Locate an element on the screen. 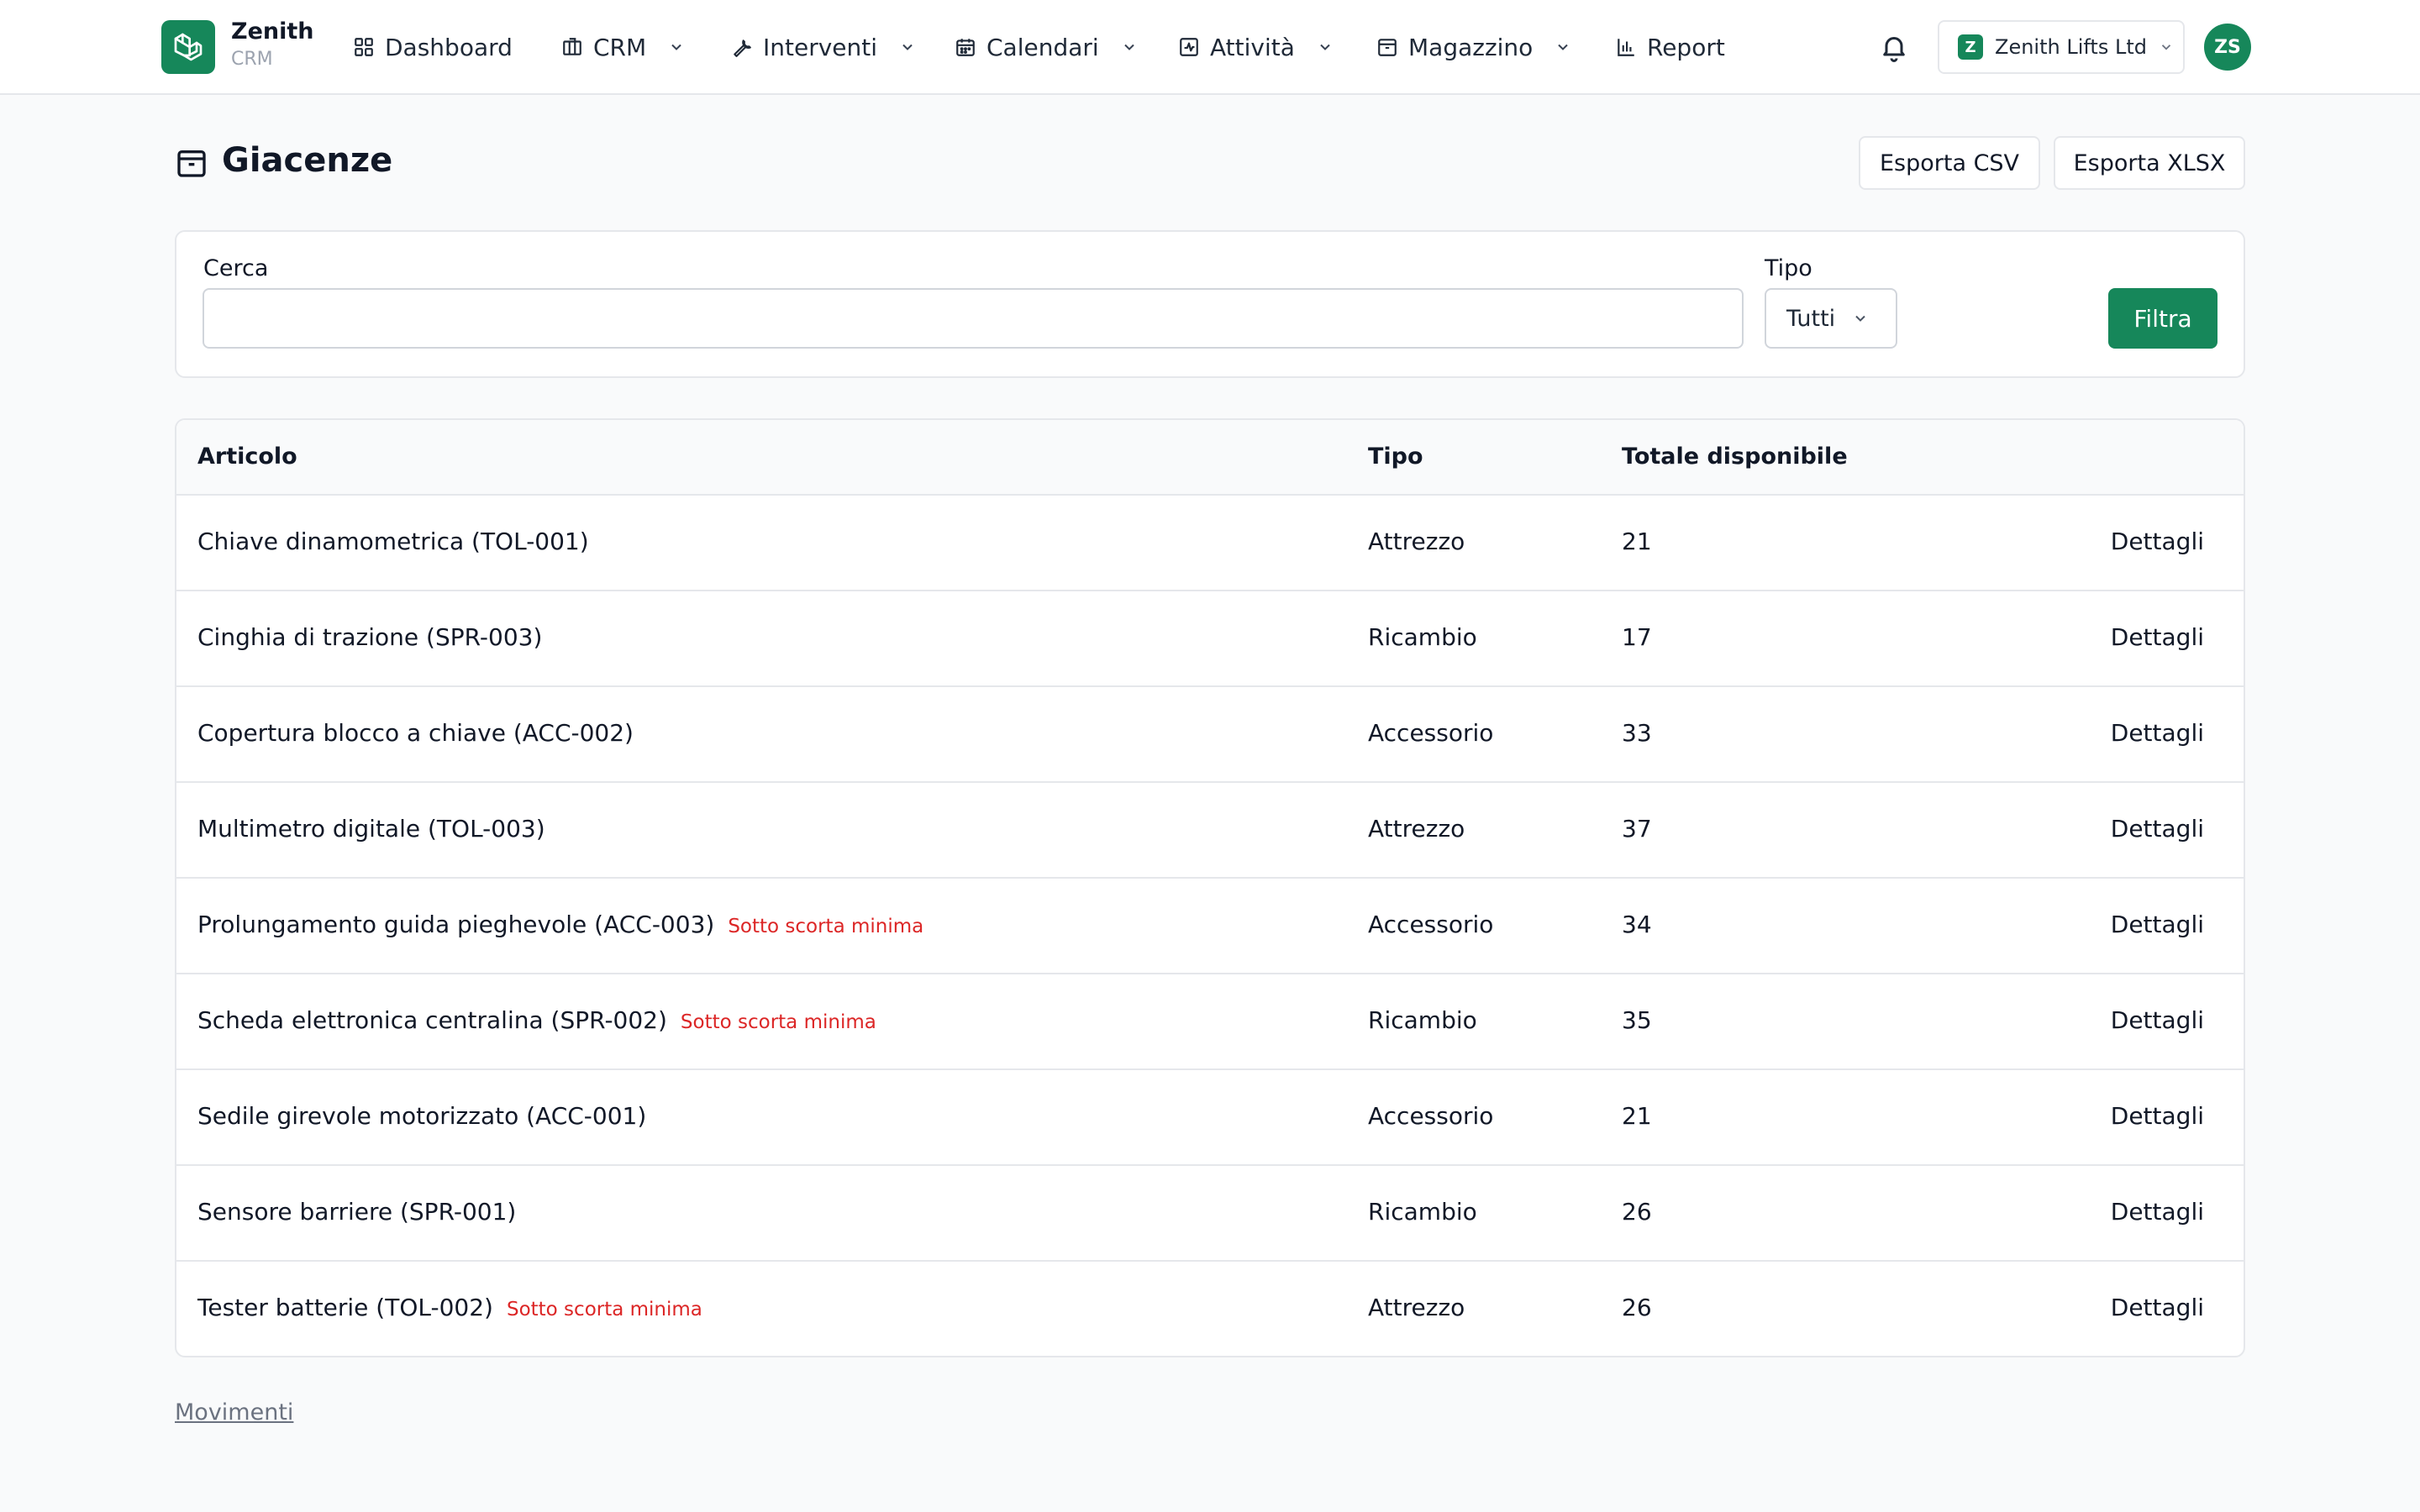 Image resolution: width=2420 pixels, height=1512 pixels. brand-name: Zenith is located at coordinates (272, 31).